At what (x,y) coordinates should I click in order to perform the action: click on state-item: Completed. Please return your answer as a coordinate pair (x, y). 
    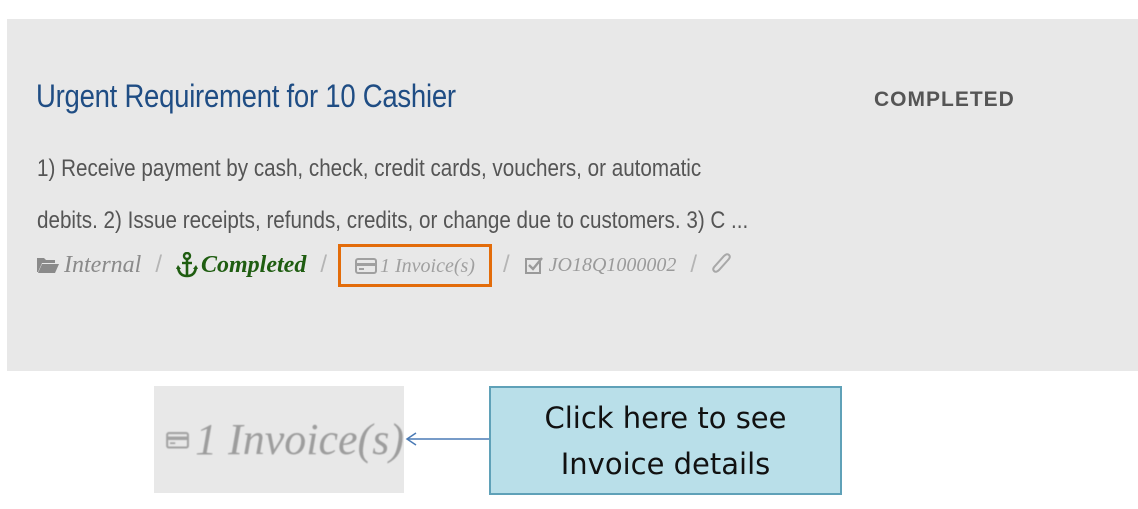
    Looking at the image, I should click on (241, 265).